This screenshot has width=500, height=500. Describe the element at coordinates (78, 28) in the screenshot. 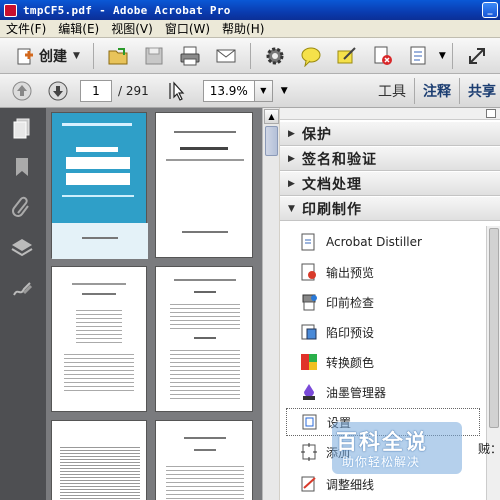

I see `menu-edit: 编辑(E)` at that location.